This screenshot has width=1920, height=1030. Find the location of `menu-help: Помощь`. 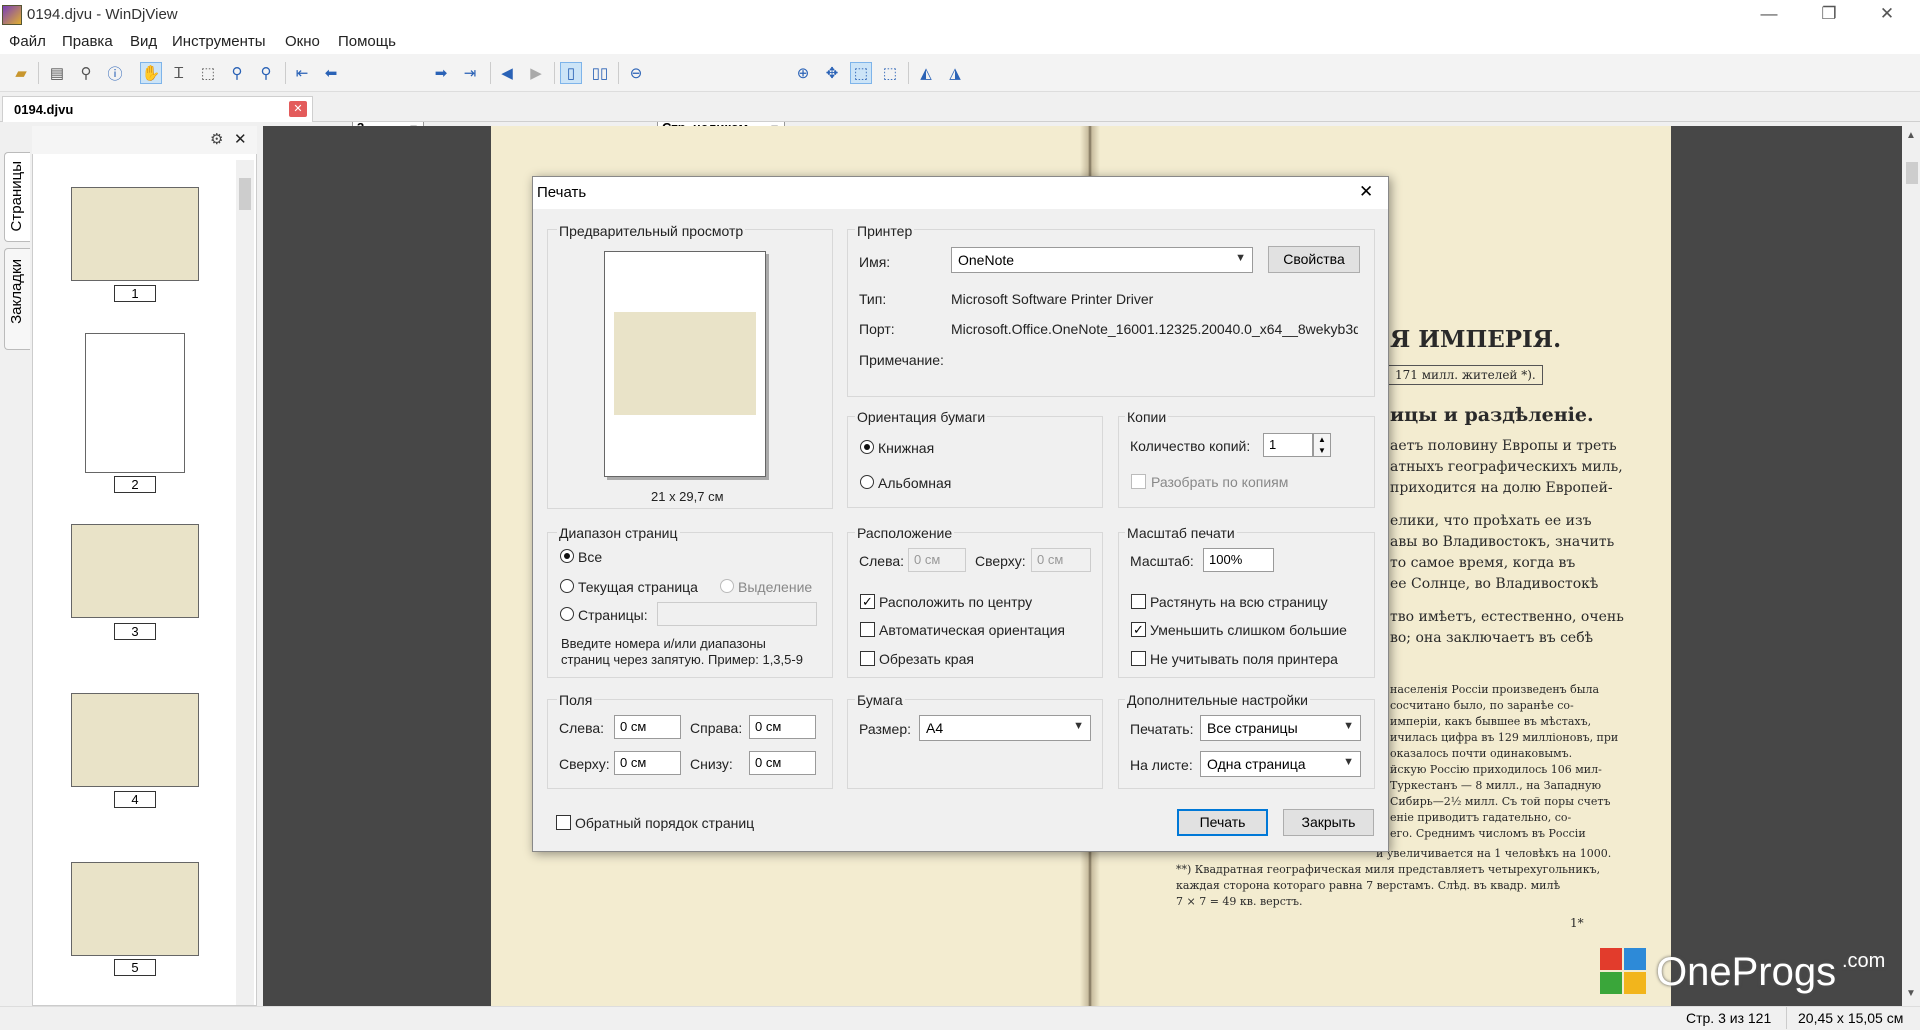

menu-help: Помощь is located at coordinates (367, 41).